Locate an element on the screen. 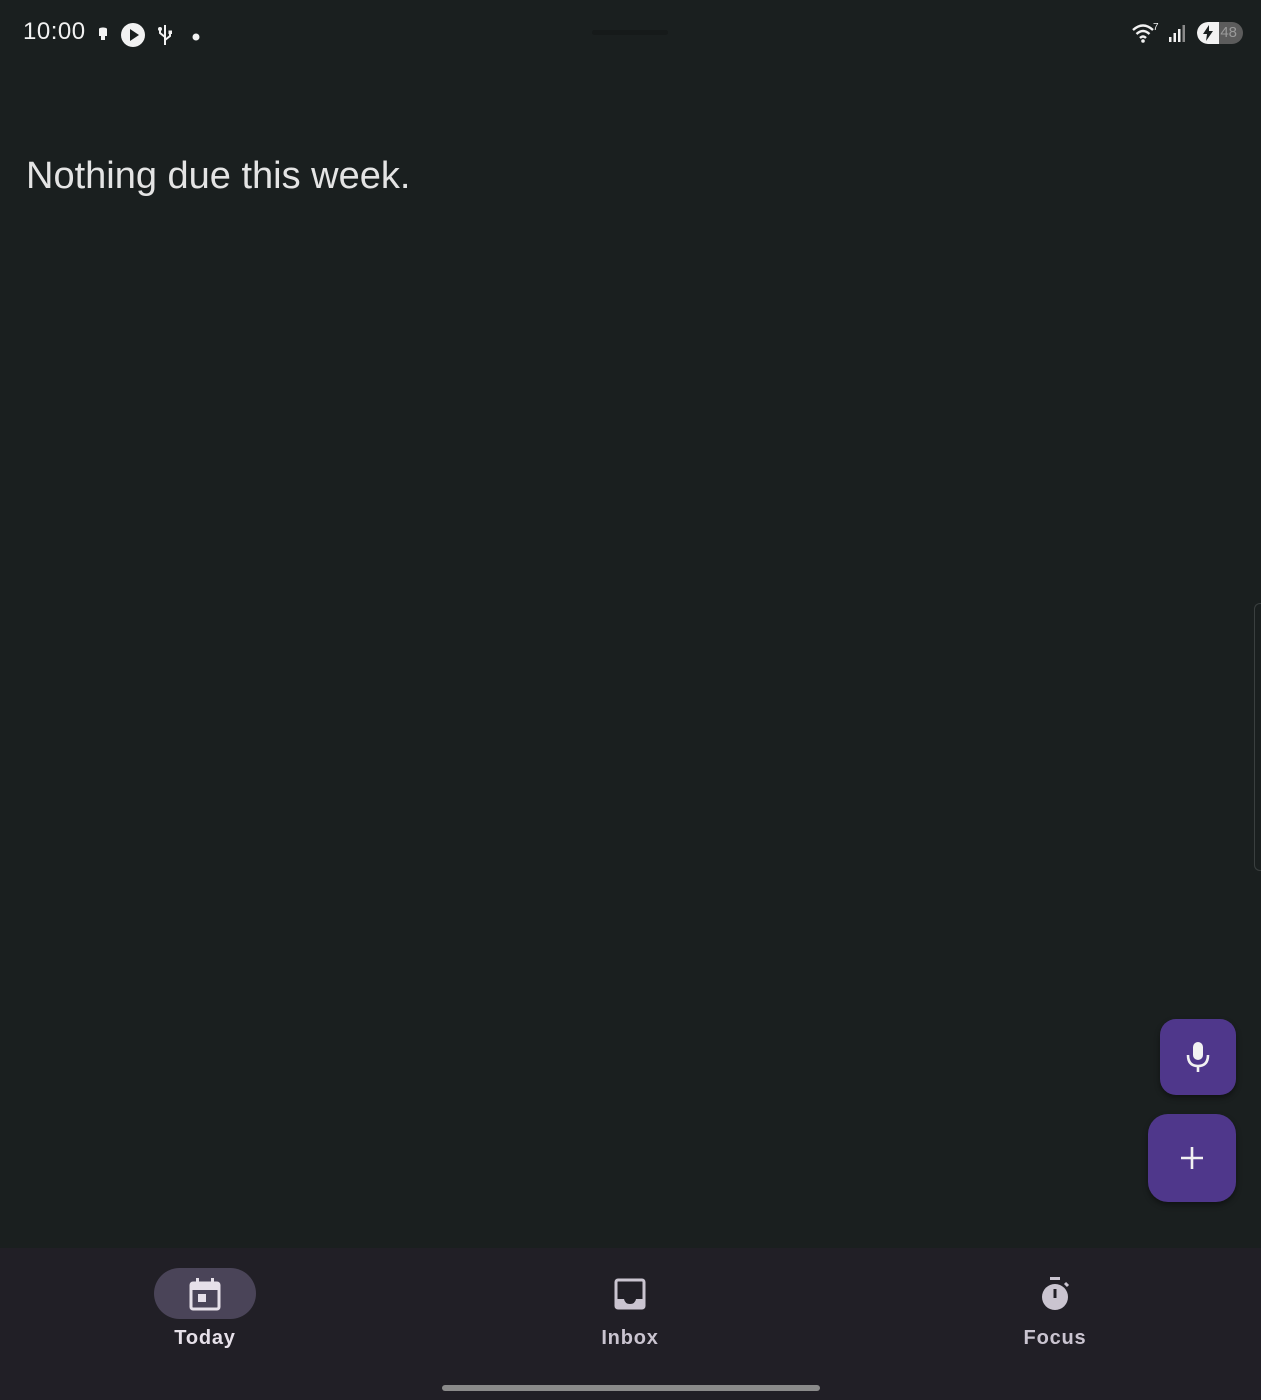 Image resolution: width=1261 pixels, height=1400 pixels. charging-bolt-icon is located at coordinates (1208, 33).